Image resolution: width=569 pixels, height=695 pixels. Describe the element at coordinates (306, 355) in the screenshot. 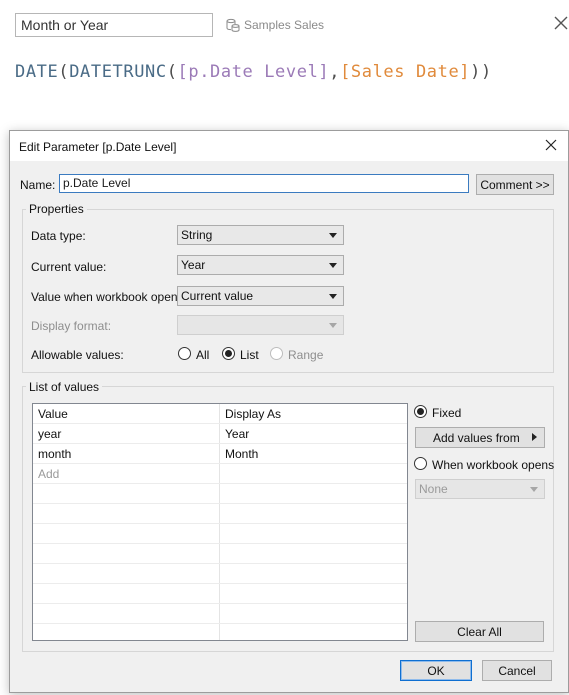

I see `allowable-range-label: Range` at that location.